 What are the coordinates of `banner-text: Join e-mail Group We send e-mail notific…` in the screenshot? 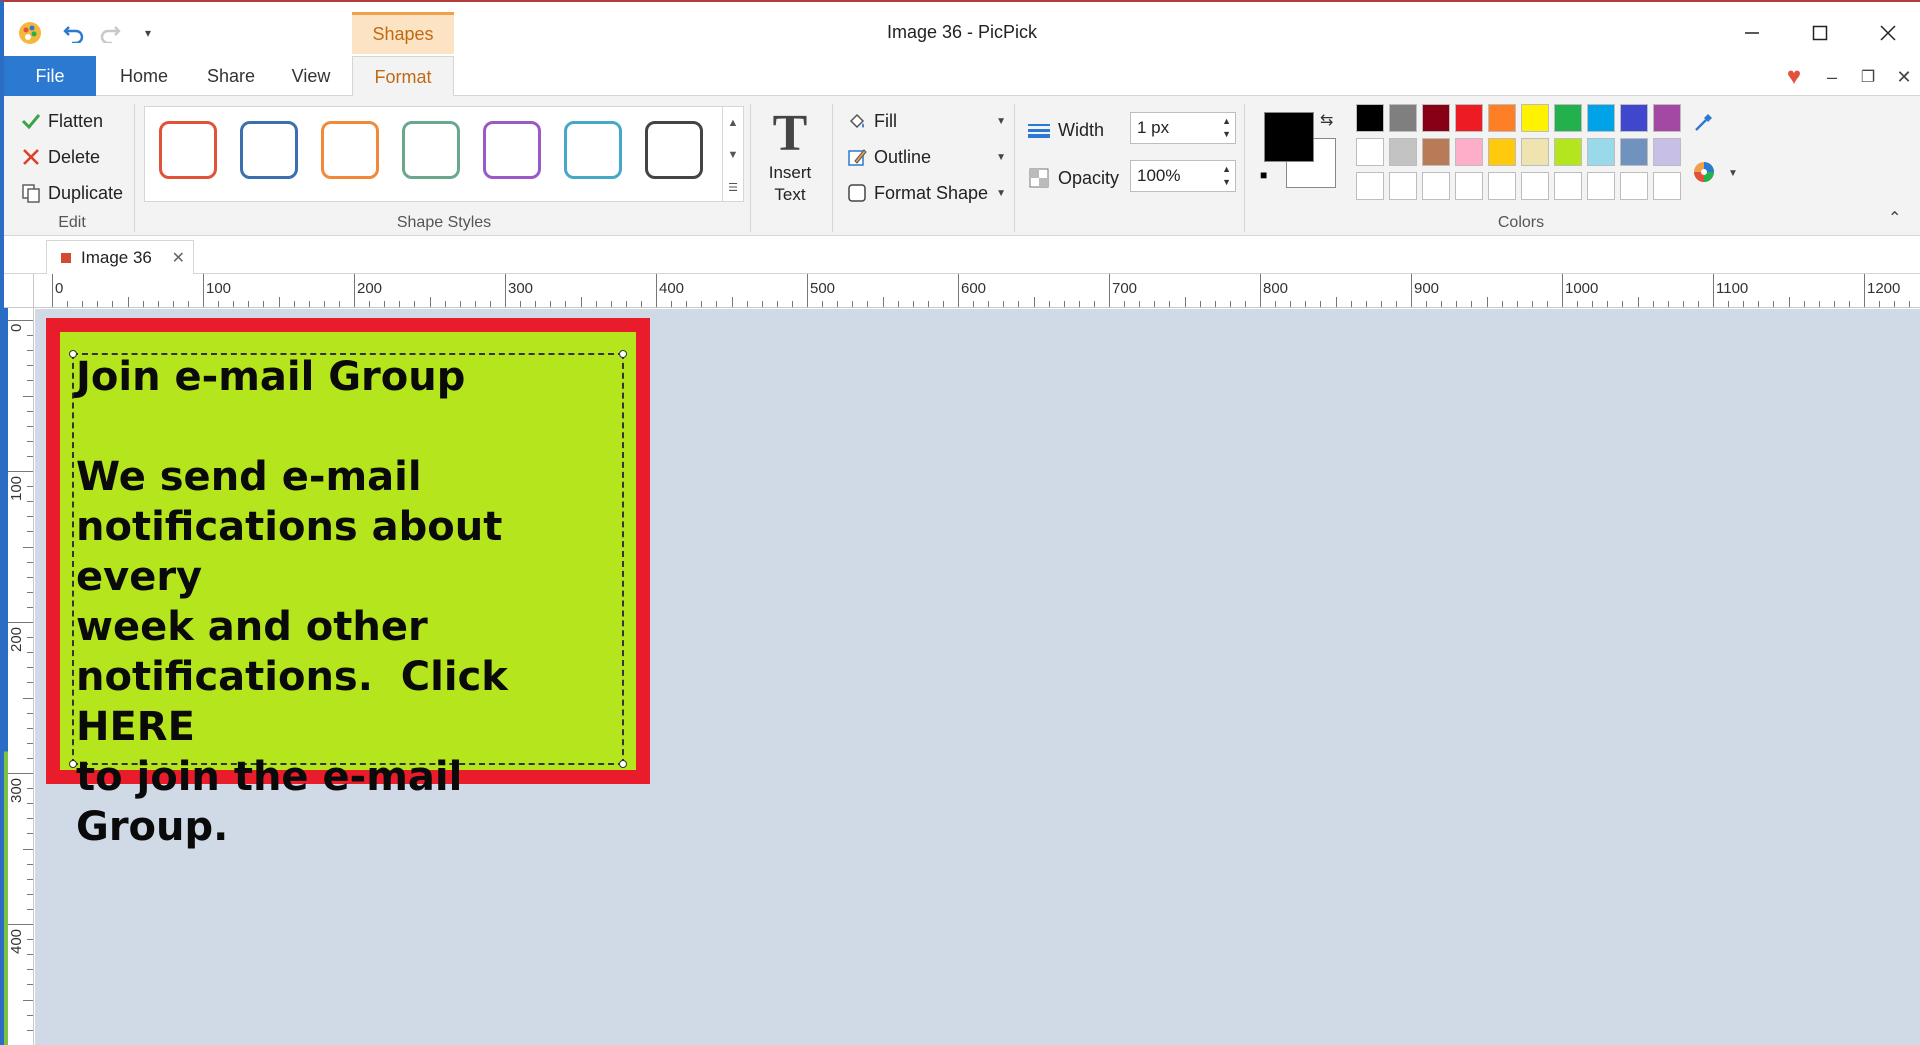 It's located at (346, 602).